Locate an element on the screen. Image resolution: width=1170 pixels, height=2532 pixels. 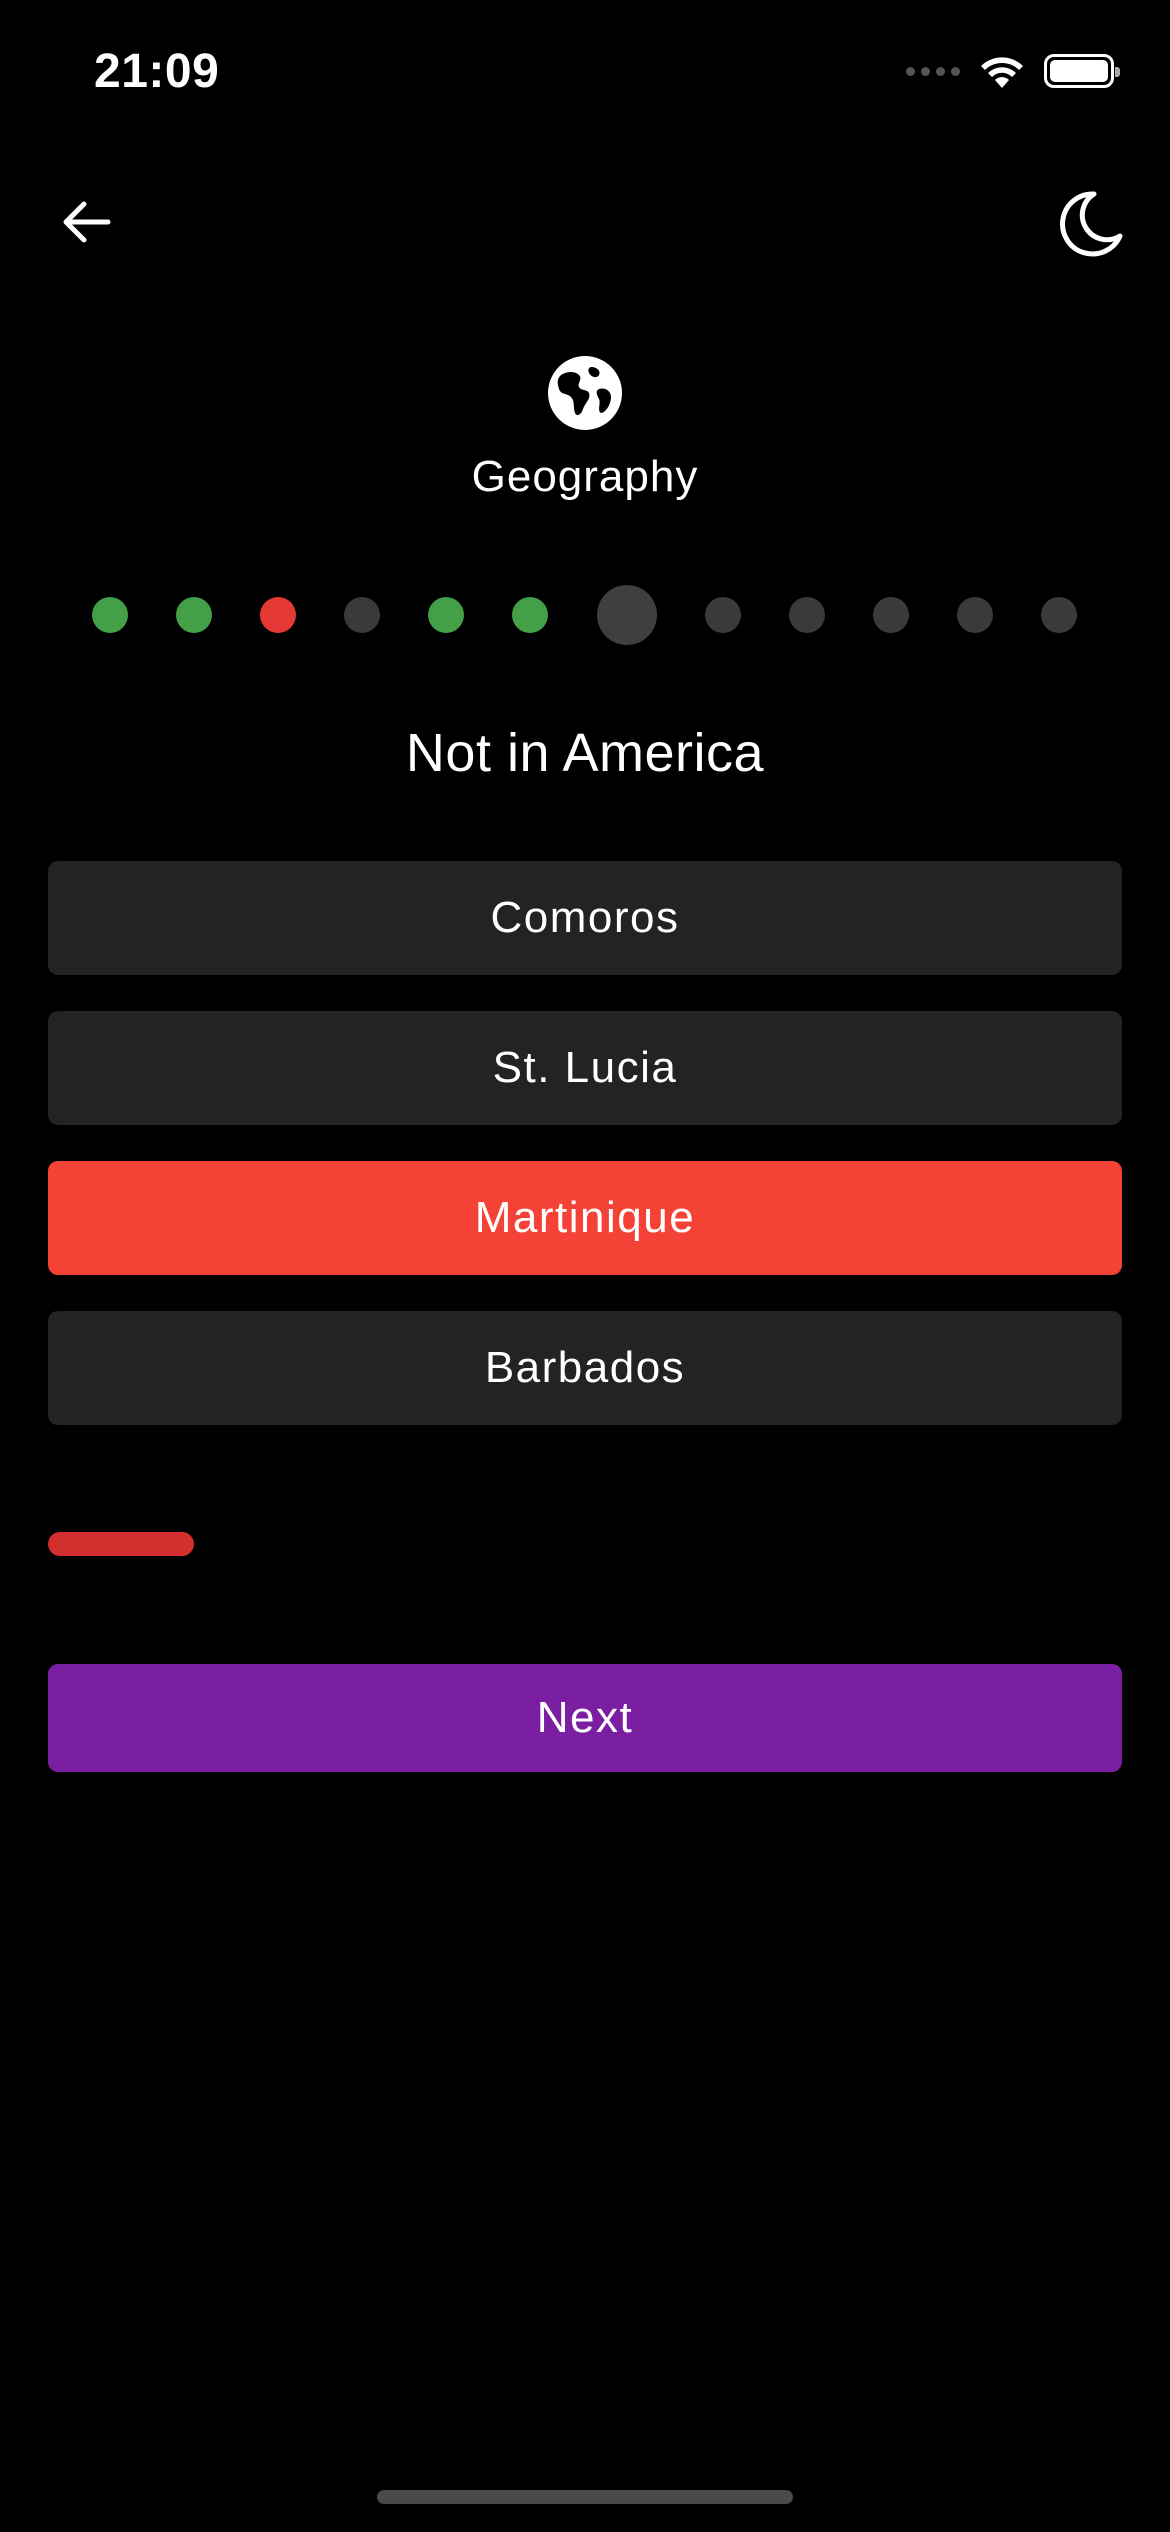
battery-icon is located at coordinates (1082, 71).